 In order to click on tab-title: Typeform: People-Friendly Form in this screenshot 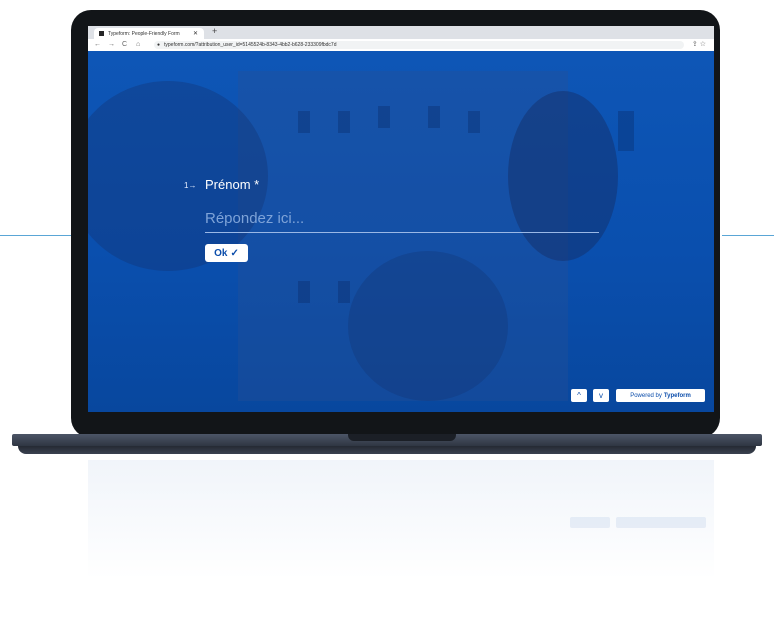, I will do `click(144, 33)`.